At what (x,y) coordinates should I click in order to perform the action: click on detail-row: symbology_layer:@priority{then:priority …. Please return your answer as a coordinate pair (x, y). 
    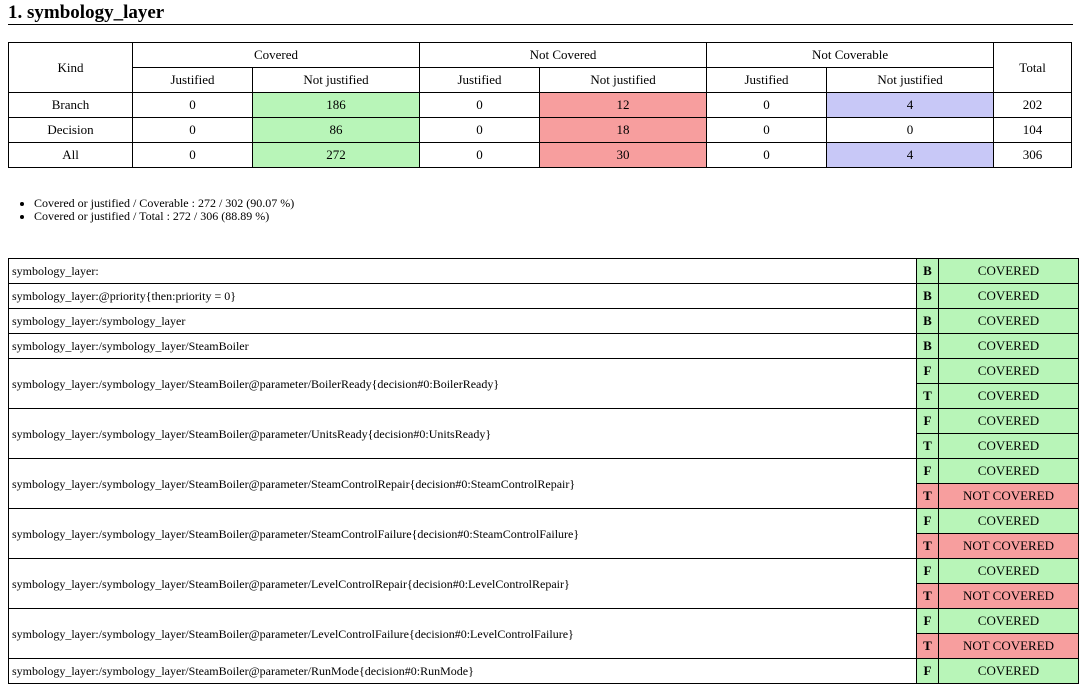
    Looking at the image, I should click on (543, 296).